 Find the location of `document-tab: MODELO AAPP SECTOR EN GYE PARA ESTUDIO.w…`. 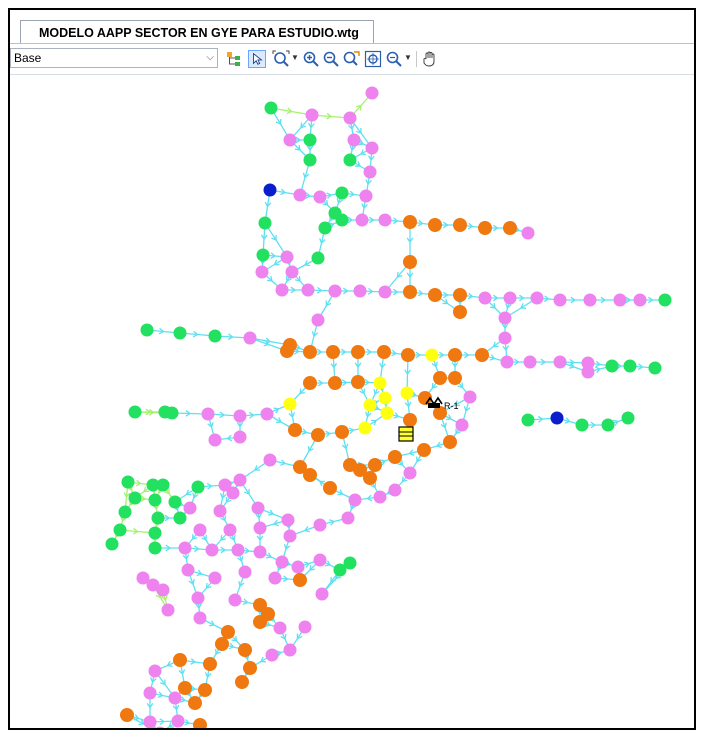

document-tab: MODELO AAPP SECTOR EN GYE PARA ESTUDIO.w… is located at coordinates (197, 32).